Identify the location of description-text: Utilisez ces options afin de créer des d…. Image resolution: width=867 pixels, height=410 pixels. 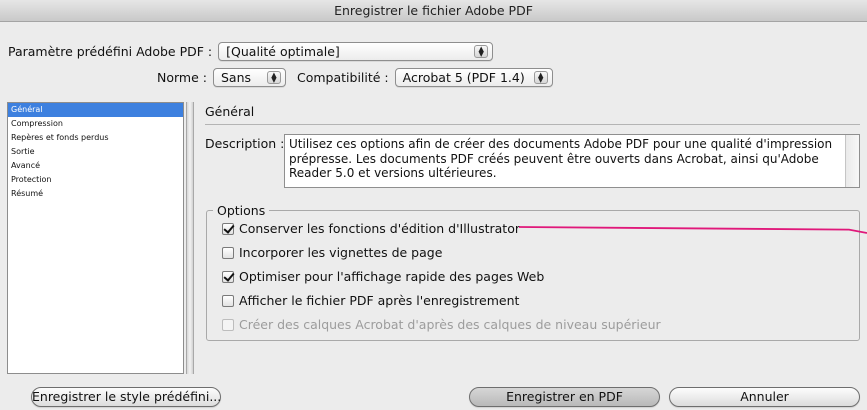
(561, 158).